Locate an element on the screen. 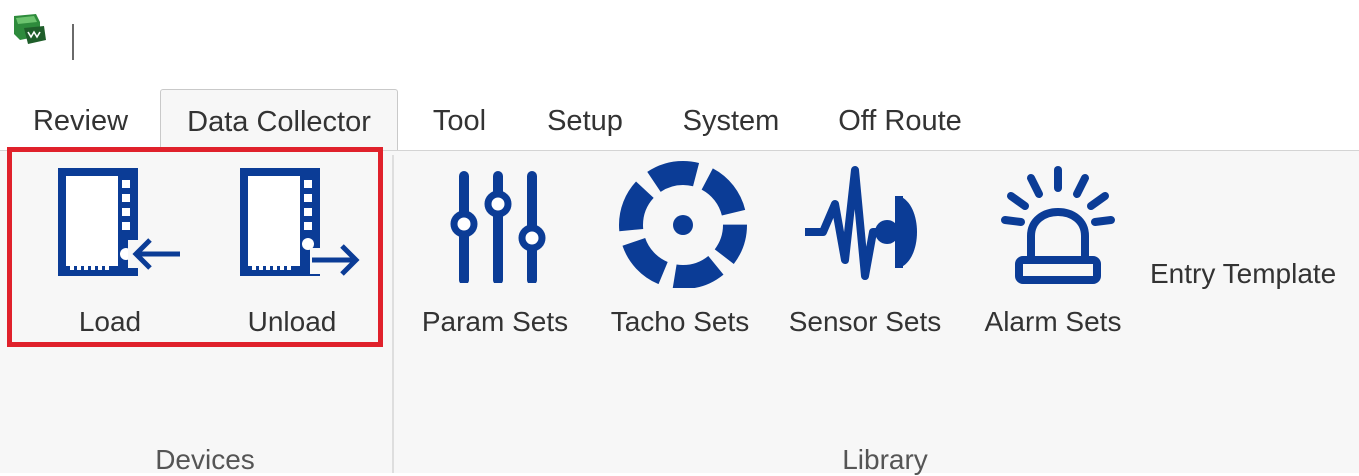  app-icon is located at coordinates (30, 29).